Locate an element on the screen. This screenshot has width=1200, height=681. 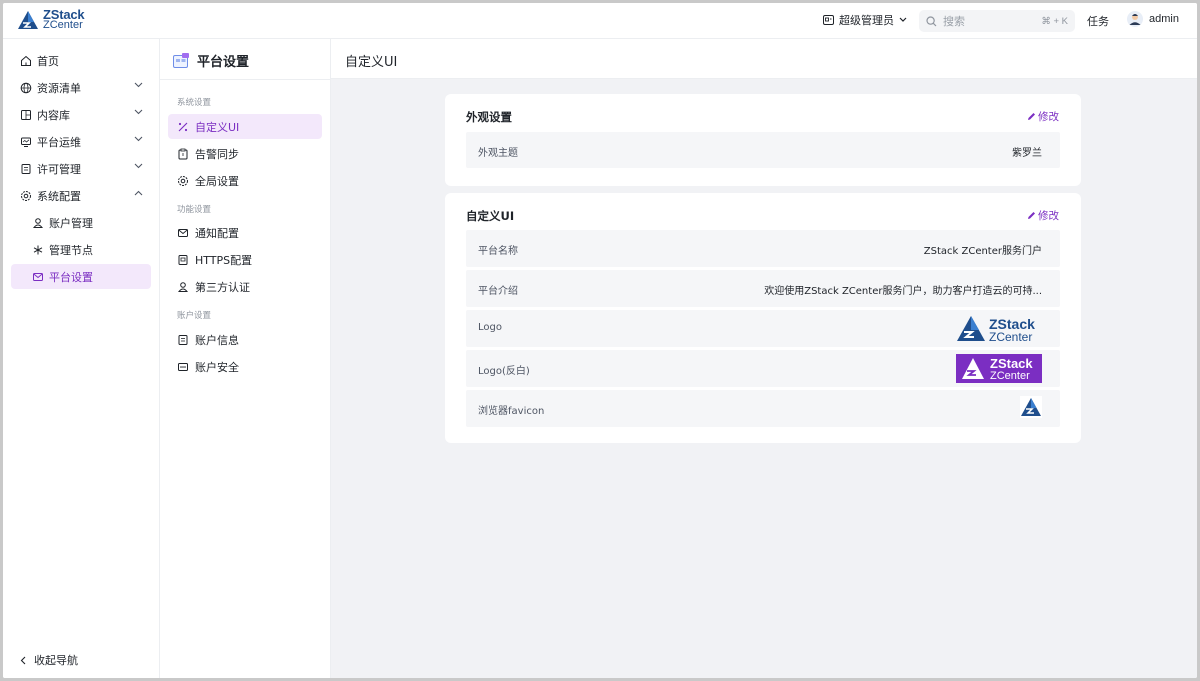
search-shortcut: ⌘ + K is located at coordinates (1054, 21).